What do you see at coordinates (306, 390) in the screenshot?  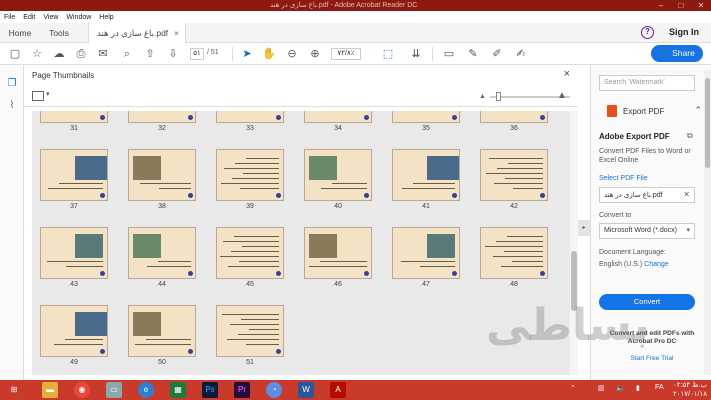 I see `word-icon: W` at bounding box center [306, 390].